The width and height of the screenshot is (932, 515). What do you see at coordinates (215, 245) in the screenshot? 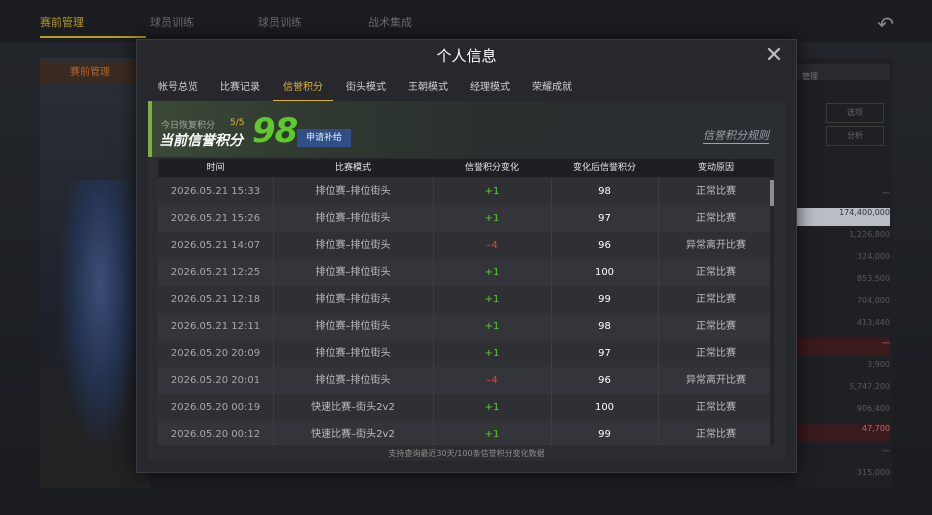
I see `cell-time: 2026.05.21 14:07` at bounding box center [215, 245].